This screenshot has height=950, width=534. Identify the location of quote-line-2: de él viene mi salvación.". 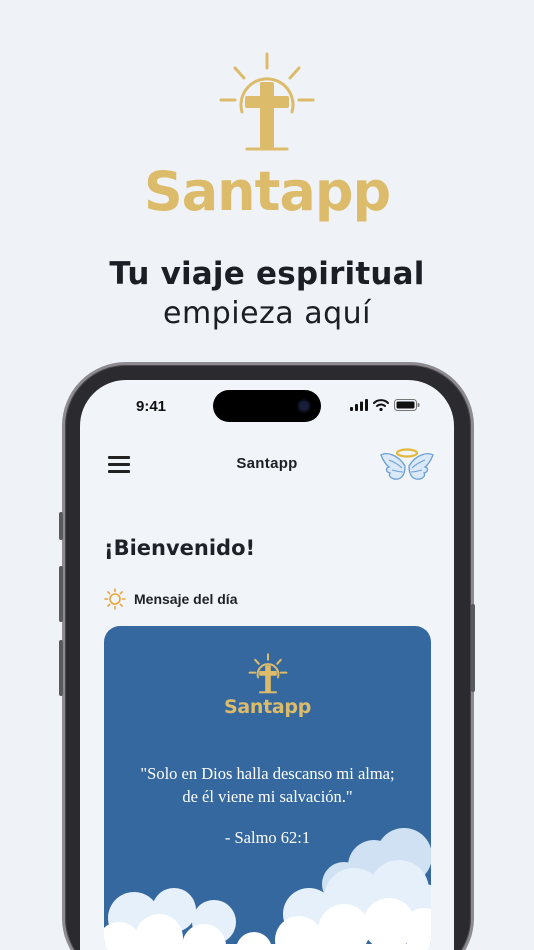
(267, 796).